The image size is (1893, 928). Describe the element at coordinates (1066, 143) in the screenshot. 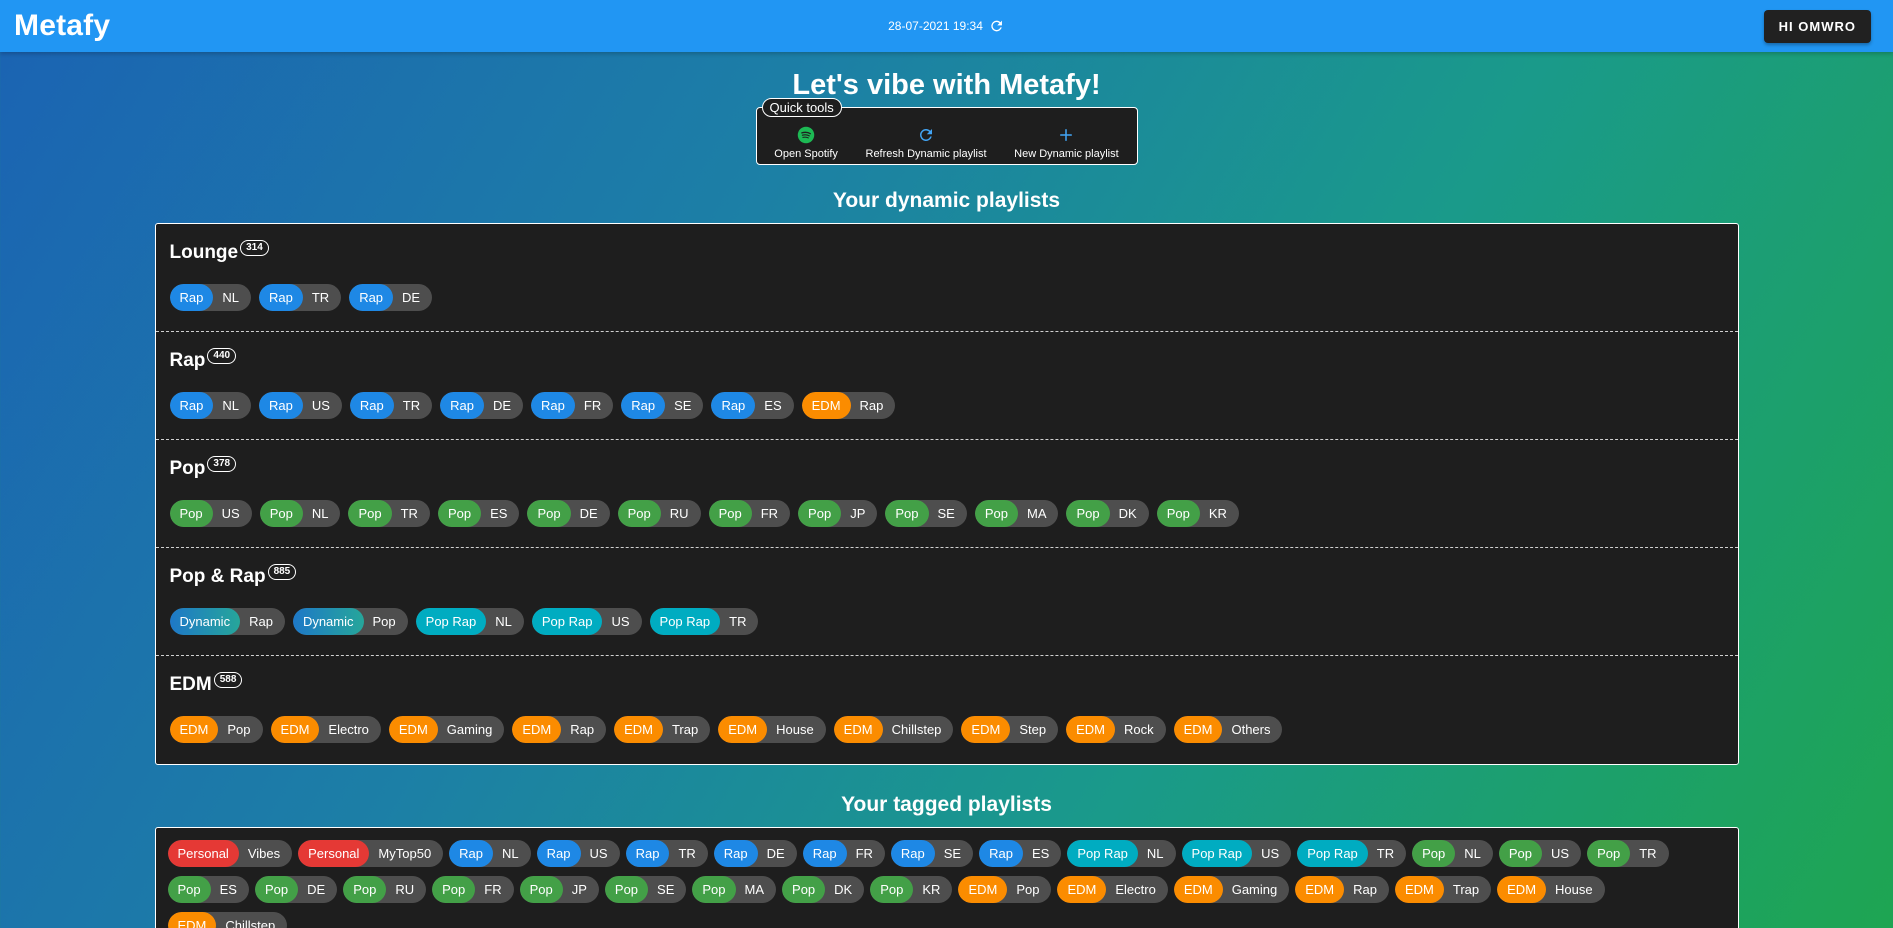

I see `new-dynamic-playlist-button: New Dynamic playlist` at that location.